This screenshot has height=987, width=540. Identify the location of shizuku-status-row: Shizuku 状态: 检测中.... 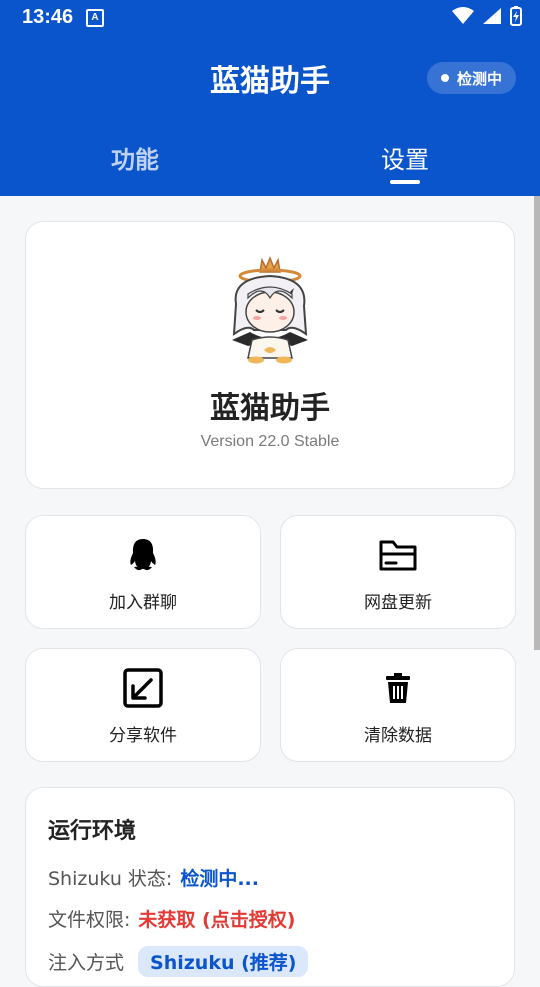
(153, 877).